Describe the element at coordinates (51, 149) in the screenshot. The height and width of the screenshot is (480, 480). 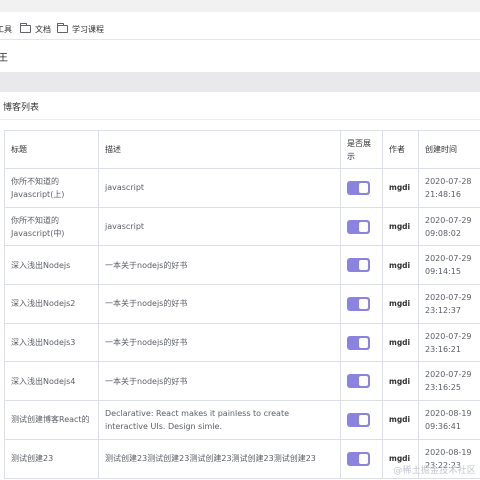
I see `column-header-title: 标题` at that location.